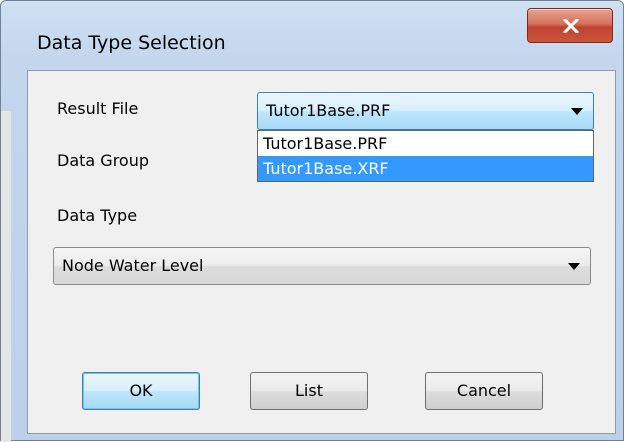  What do you see at coordinates (322, 266) in the screenshot?
I see `data-type-combo: Node Water Level` at bounding box center [322, 266].